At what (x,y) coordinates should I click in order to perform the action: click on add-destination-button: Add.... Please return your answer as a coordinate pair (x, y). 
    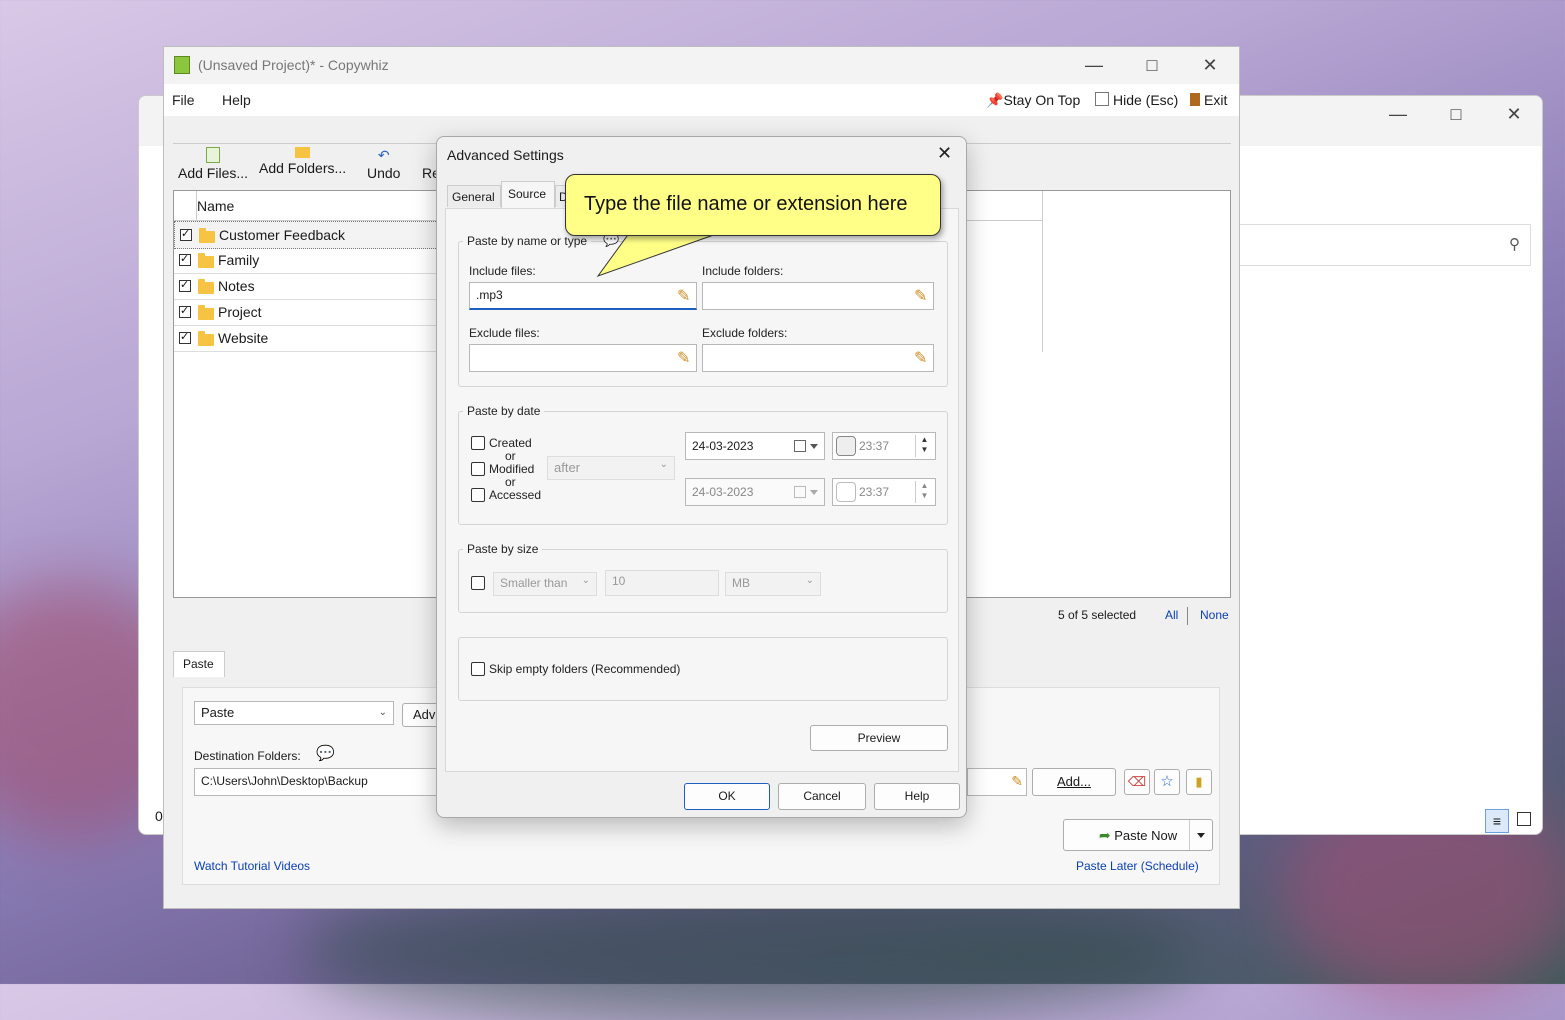
    Looking at the image, I should click on (1074, 782).